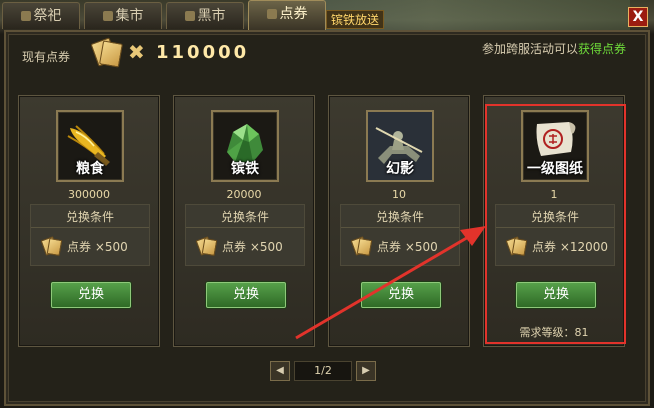 The height and width of the screenshot is (408, 654). I want to click on shop-item-card: 镔铁 20000 兑换条件 点券 ×500 兑换, so click(244, 221).